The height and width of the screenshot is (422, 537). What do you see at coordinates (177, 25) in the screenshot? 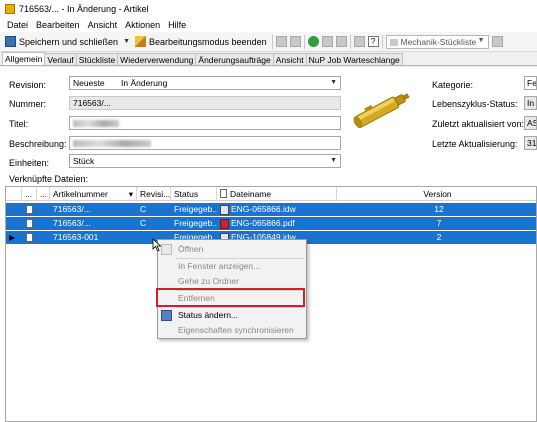
I see `menu-hilfe: Hilfe` at bounding box center [177, 25].